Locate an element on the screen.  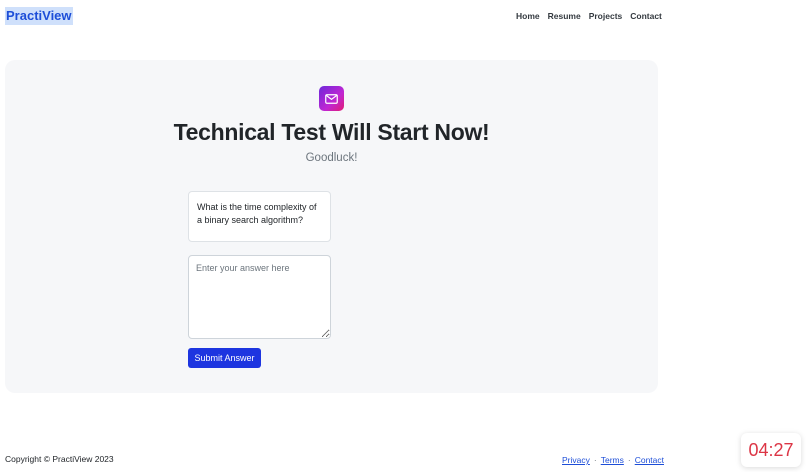
nav-resume: Resume is located at coordinates (564, 16).